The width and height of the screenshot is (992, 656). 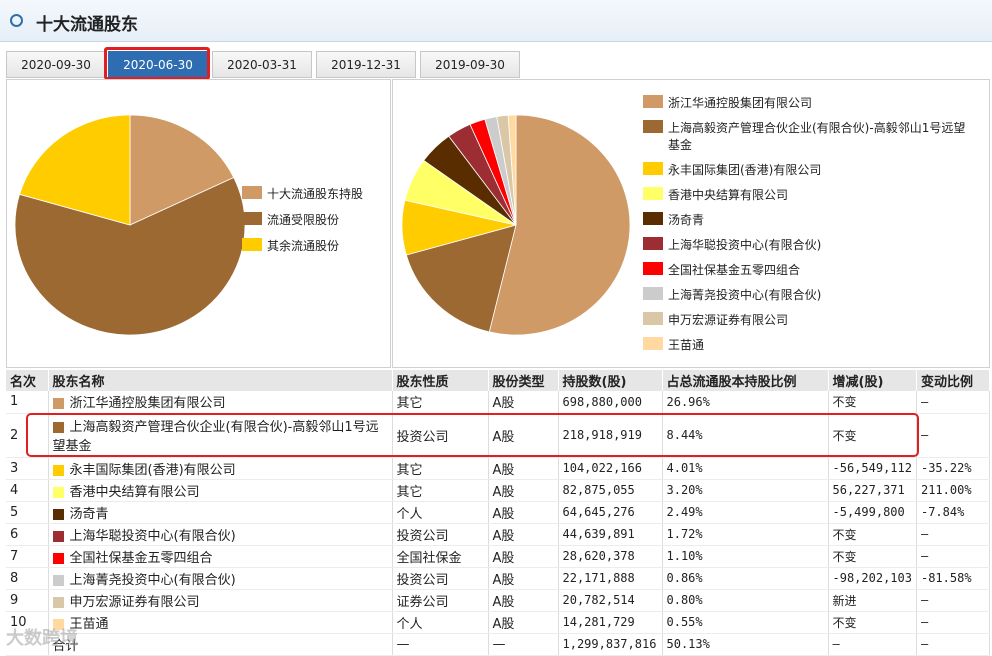 What do you see at coordinates (366, 64) in the screenshot?
I see `tab-2019-12-31: 2019-12-31` at bounding box center [366, 64].